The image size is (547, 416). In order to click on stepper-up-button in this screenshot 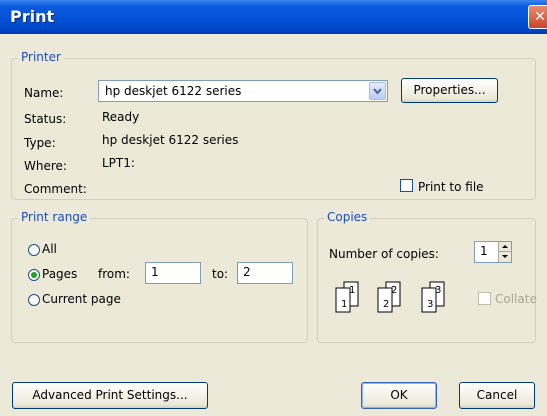, I will do `click(504, 247)`.